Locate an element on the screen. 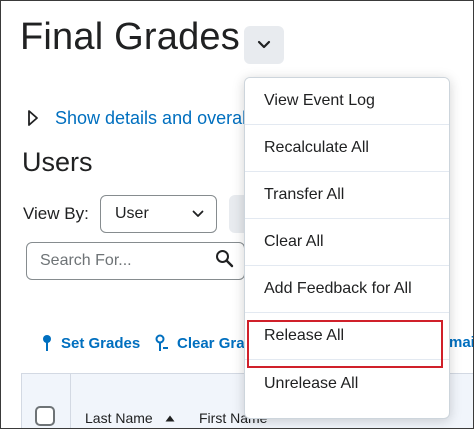 This screenshot has width=474, height=429. show-details-toggle: Show details and overall is located at coordinates (138, 118).